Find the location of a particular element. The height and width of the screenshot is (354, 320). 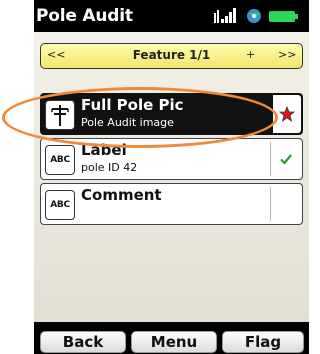

battery-icon is located at coordinates (283, 16).